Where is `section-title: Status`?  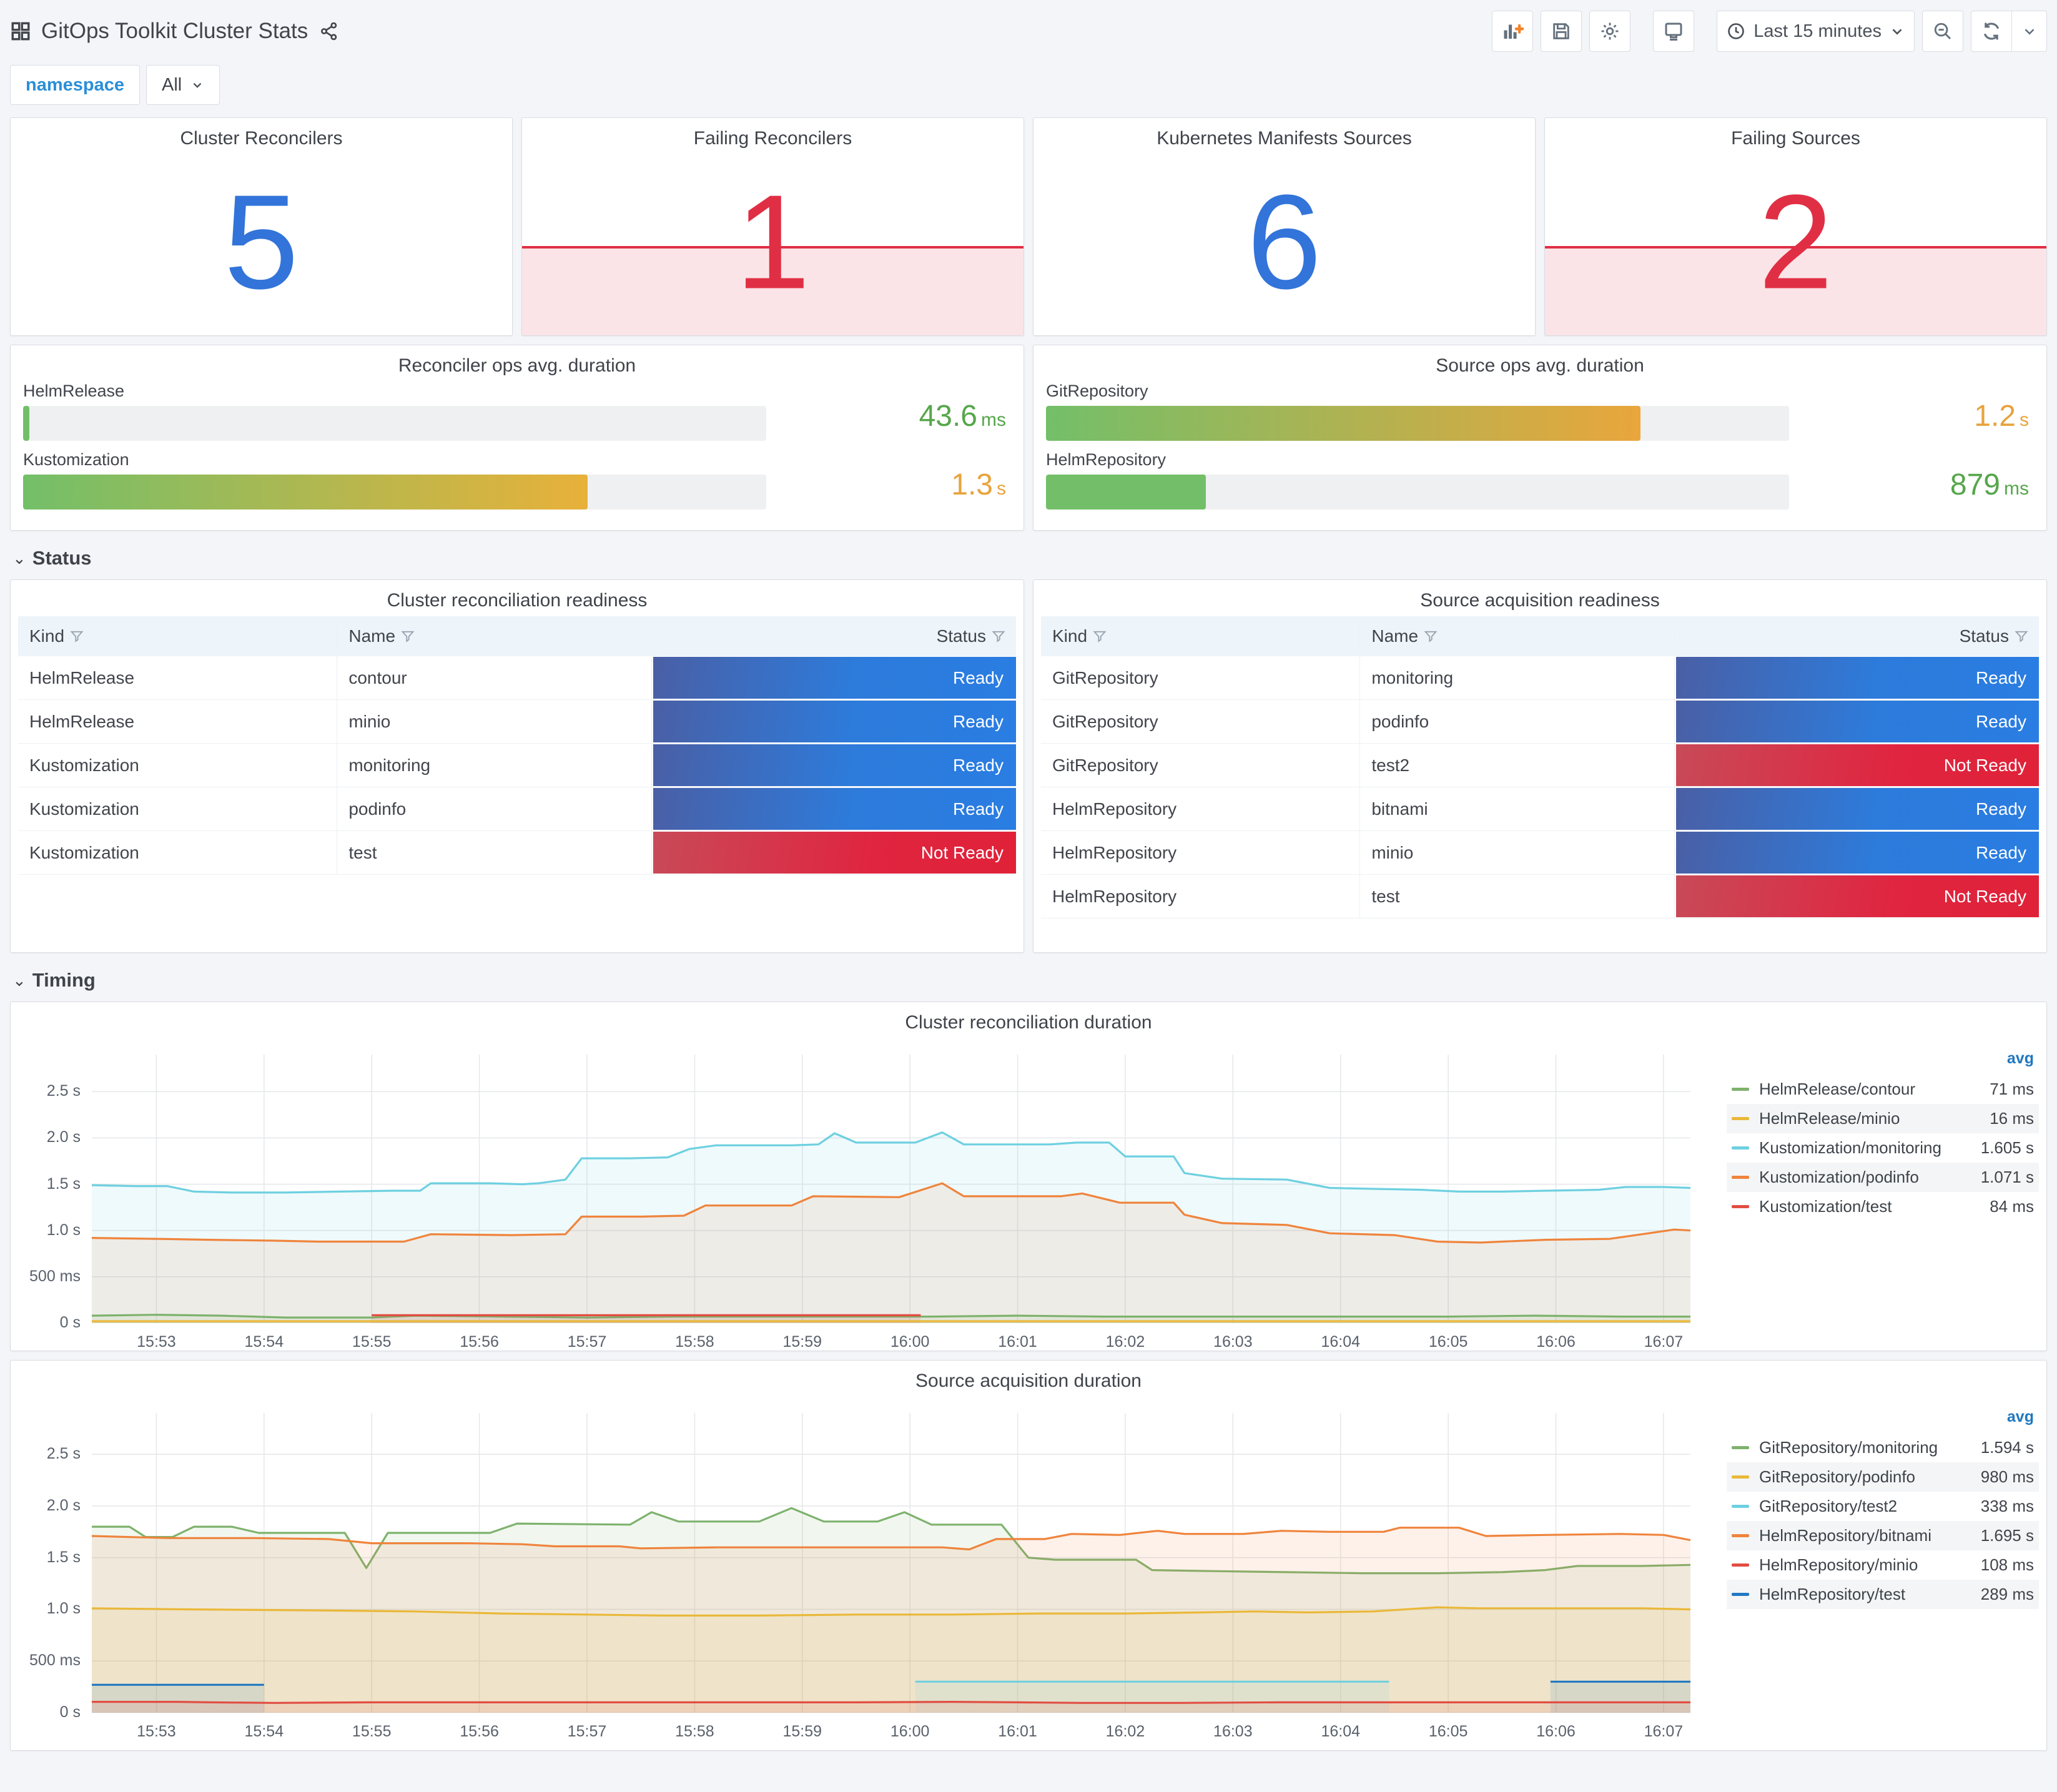
section-title: Status is located at coordinates (62, 558).